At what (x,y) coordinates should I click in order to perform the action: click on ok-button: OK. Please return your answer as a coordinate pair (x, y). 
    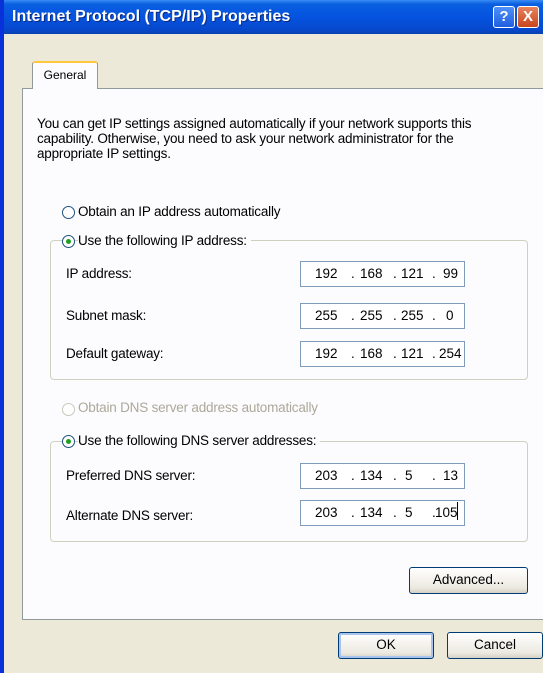
    Looking at the image, I should click on (386, 645).